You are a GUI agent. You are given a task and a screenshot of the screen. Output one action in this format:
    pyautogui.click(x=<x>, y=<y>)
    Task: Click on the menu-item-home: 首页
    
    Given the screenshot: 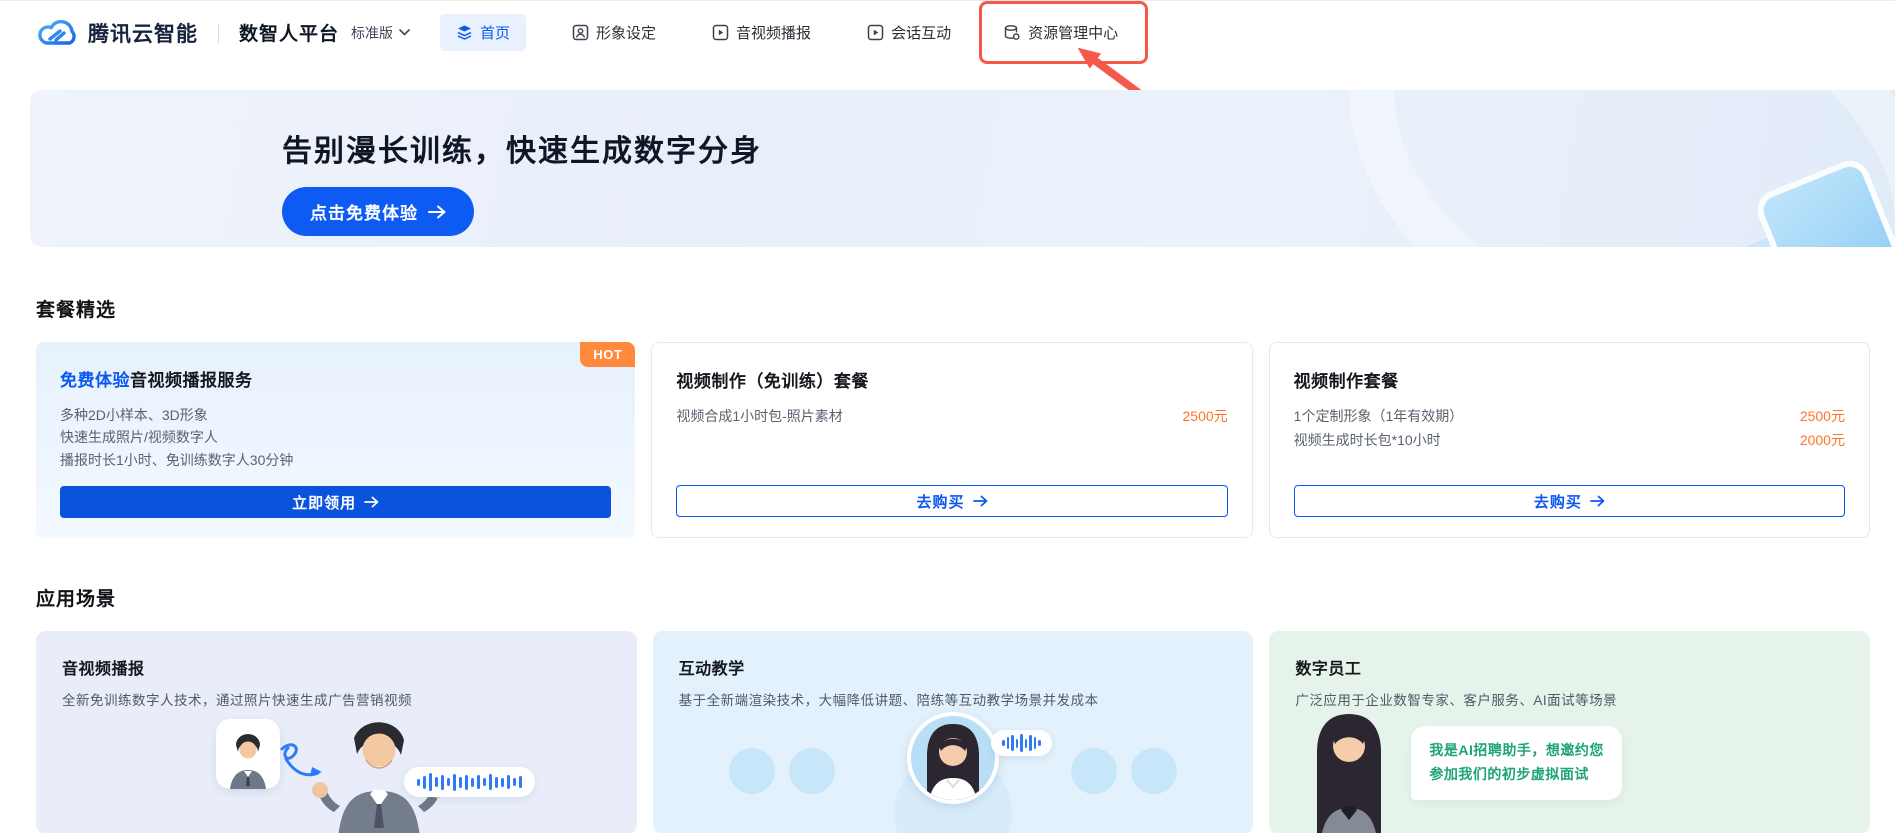 What is the action you would take?
    pyautogui.click(x=483, y=32)
    